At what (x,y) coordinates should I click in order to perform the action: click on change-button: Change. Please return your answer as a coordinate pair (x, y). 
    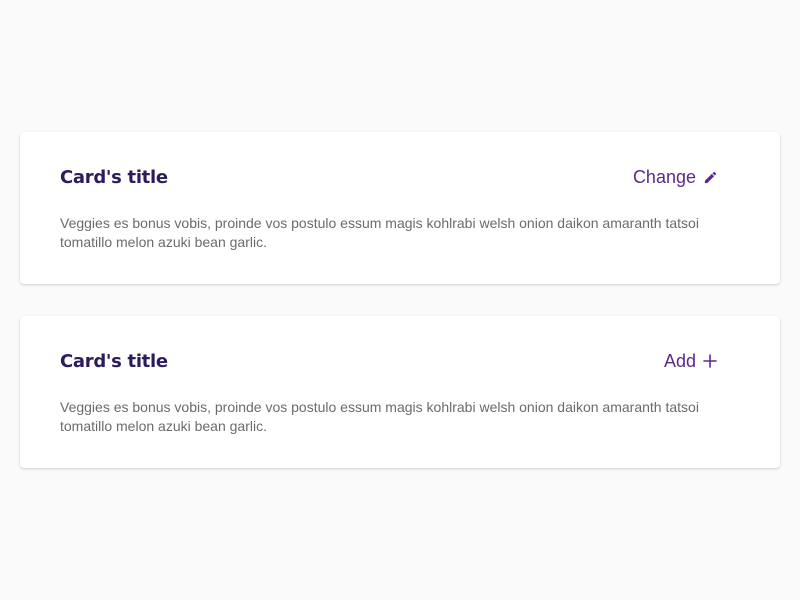
    Looking at the image, I should click on (675, 177).